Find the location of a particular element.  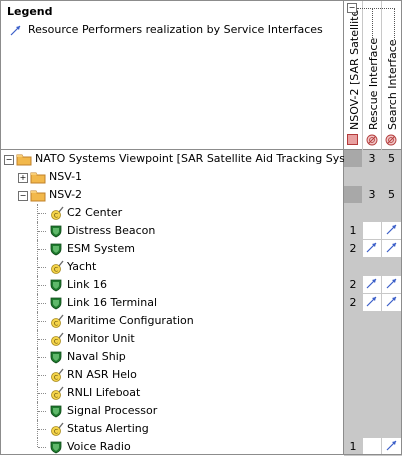

tree-row: Distress Beacon is located at coordinates (172, 231).